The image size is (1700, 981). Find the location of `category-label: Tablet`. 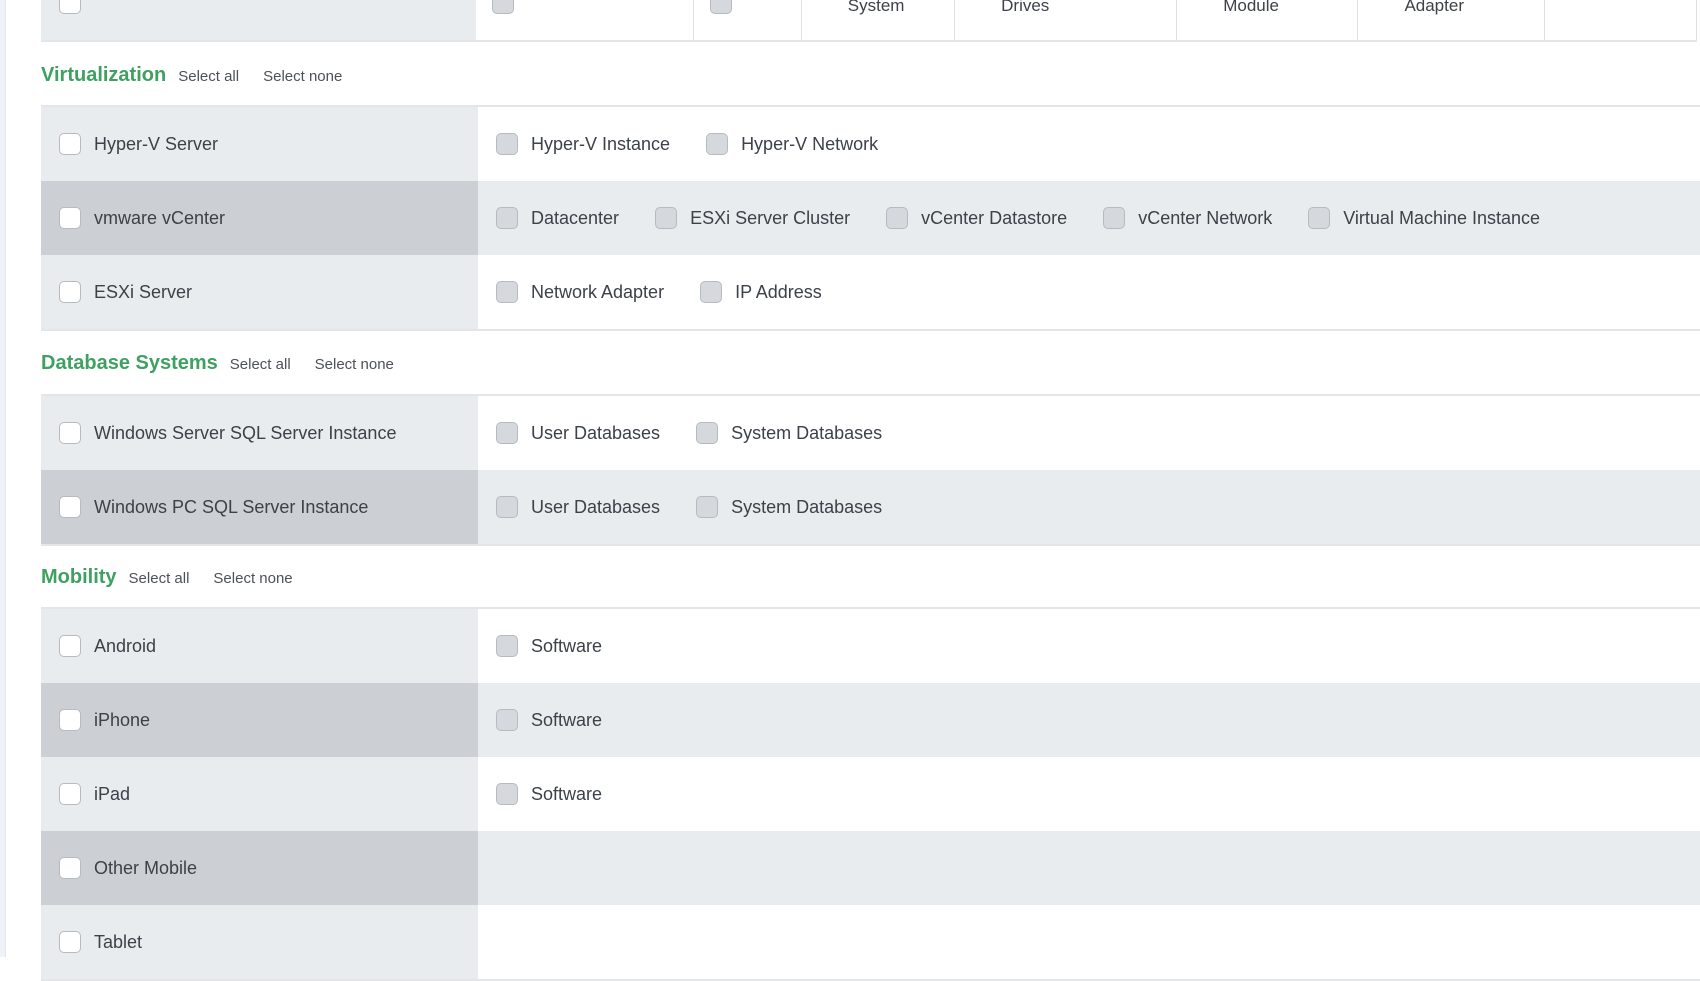

category-label: Tablet is located at coordinates (118, 941).